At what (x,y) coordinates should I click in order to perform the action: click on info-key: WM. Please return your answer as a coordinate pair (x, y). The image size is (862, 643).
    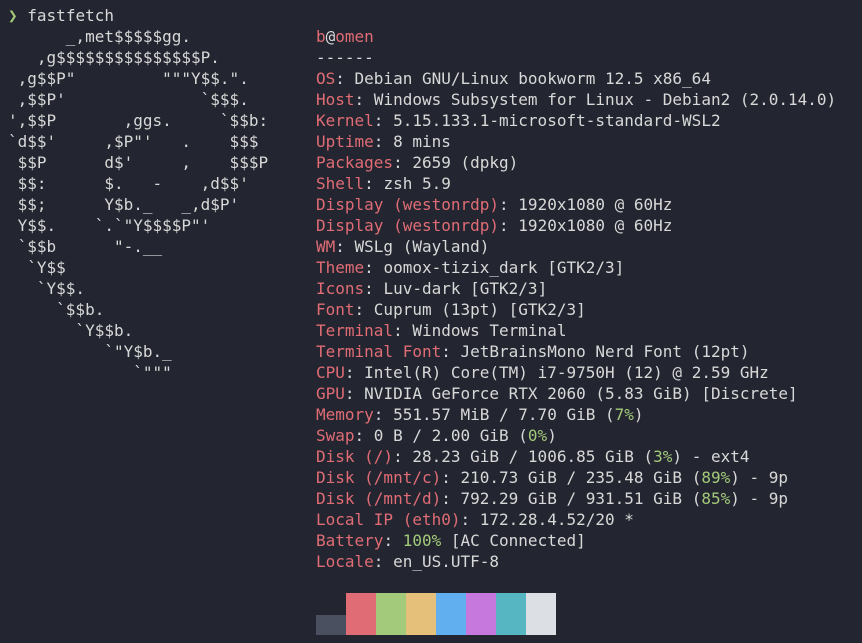
    Looking at the image, I should click on (326, 246).